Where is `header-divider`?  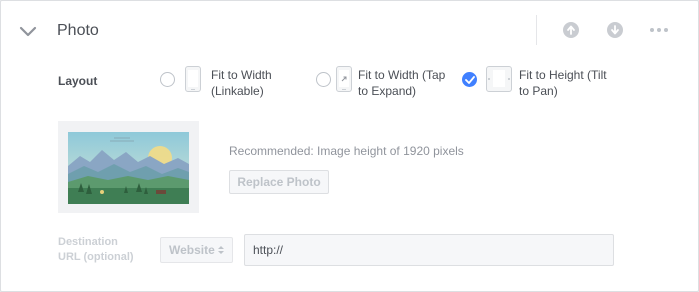 header-divider is located at coordinates (536, 30).